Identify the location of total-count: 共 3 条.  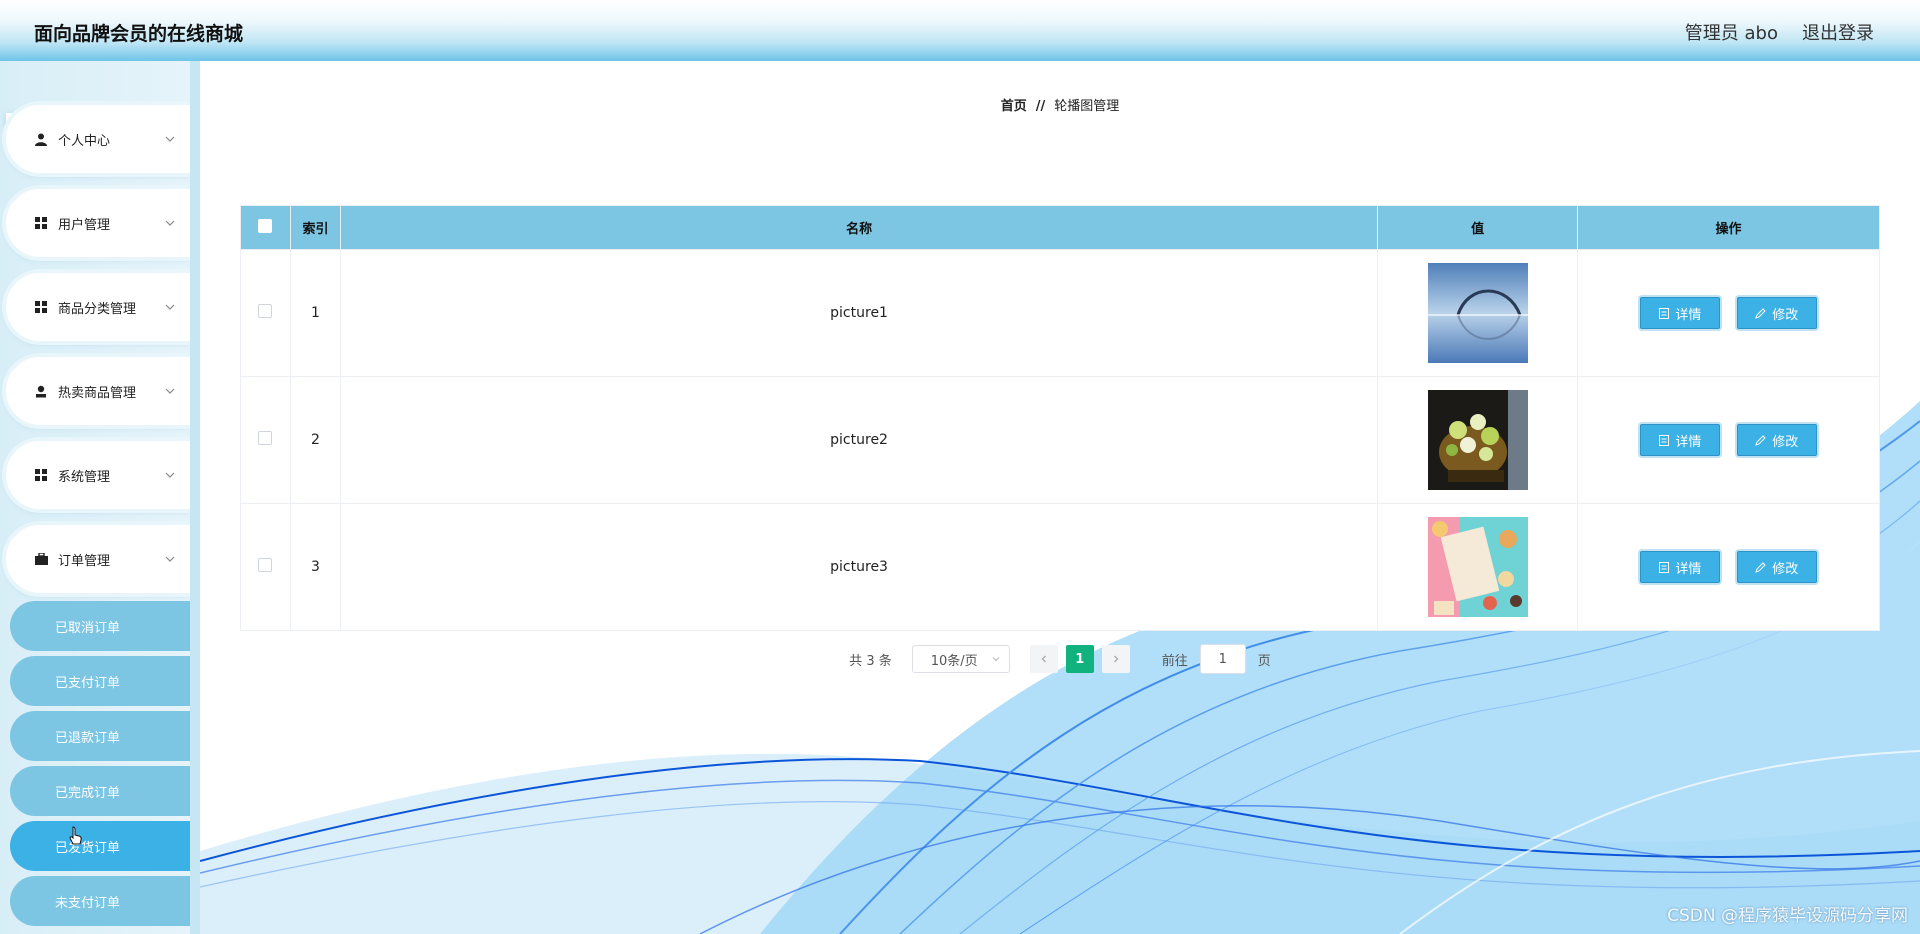
(870, 661).